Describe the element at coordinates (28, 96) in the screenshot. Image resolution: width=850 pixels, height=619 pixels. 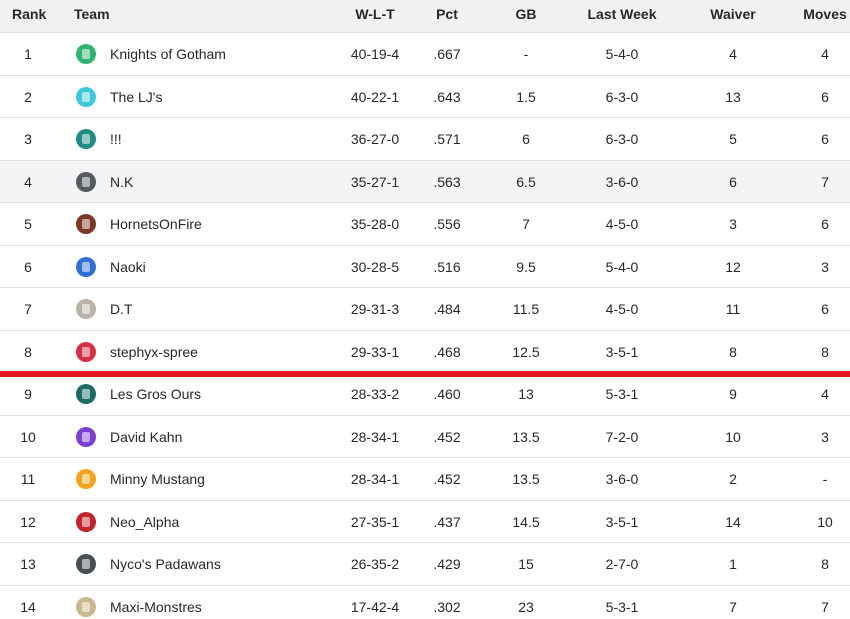
I see `rank-cell: 2` at that location.